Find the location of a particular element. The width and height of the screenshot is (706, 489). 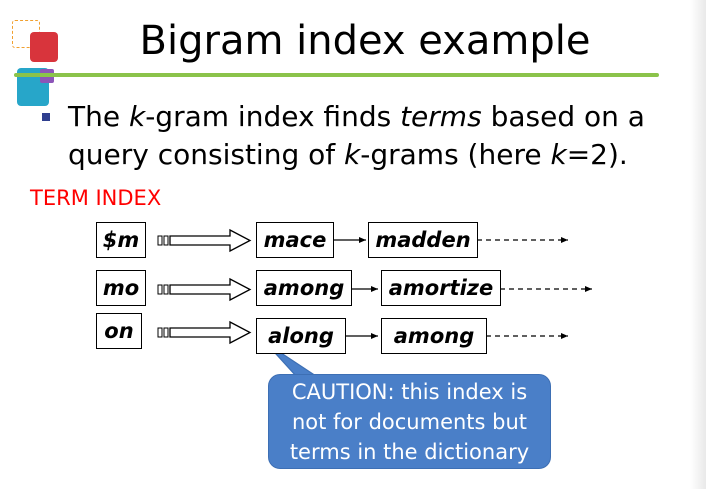

bigram-box: on is located at coordinates (119, 331).